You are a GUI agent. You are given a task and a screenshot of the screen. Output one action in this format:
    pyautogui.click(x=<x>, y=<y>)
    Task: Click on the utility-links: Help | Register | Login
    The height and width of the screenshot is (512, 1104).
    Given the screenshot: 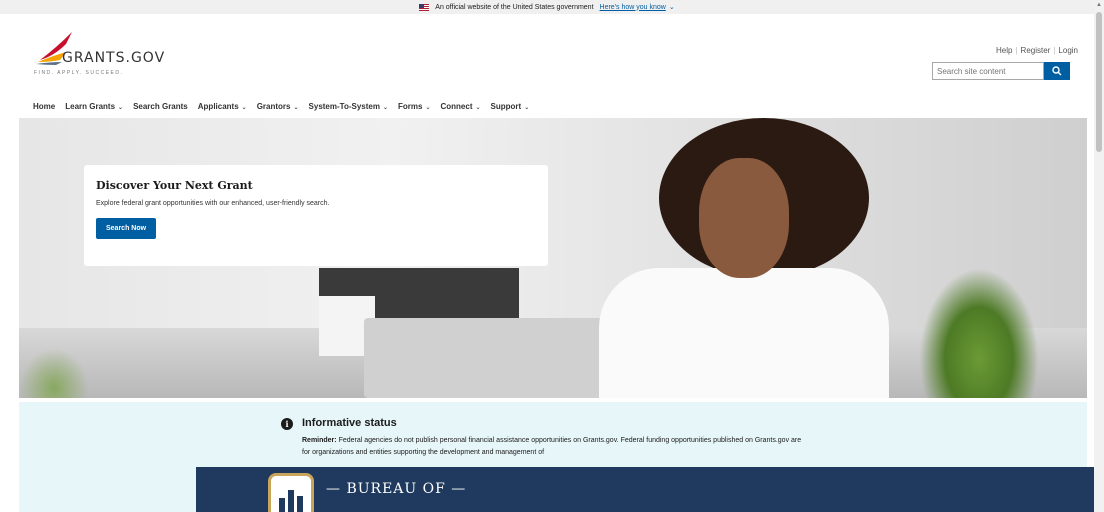 What is the action you would take?
    pyautogui.click(x=1037, y=50)
    